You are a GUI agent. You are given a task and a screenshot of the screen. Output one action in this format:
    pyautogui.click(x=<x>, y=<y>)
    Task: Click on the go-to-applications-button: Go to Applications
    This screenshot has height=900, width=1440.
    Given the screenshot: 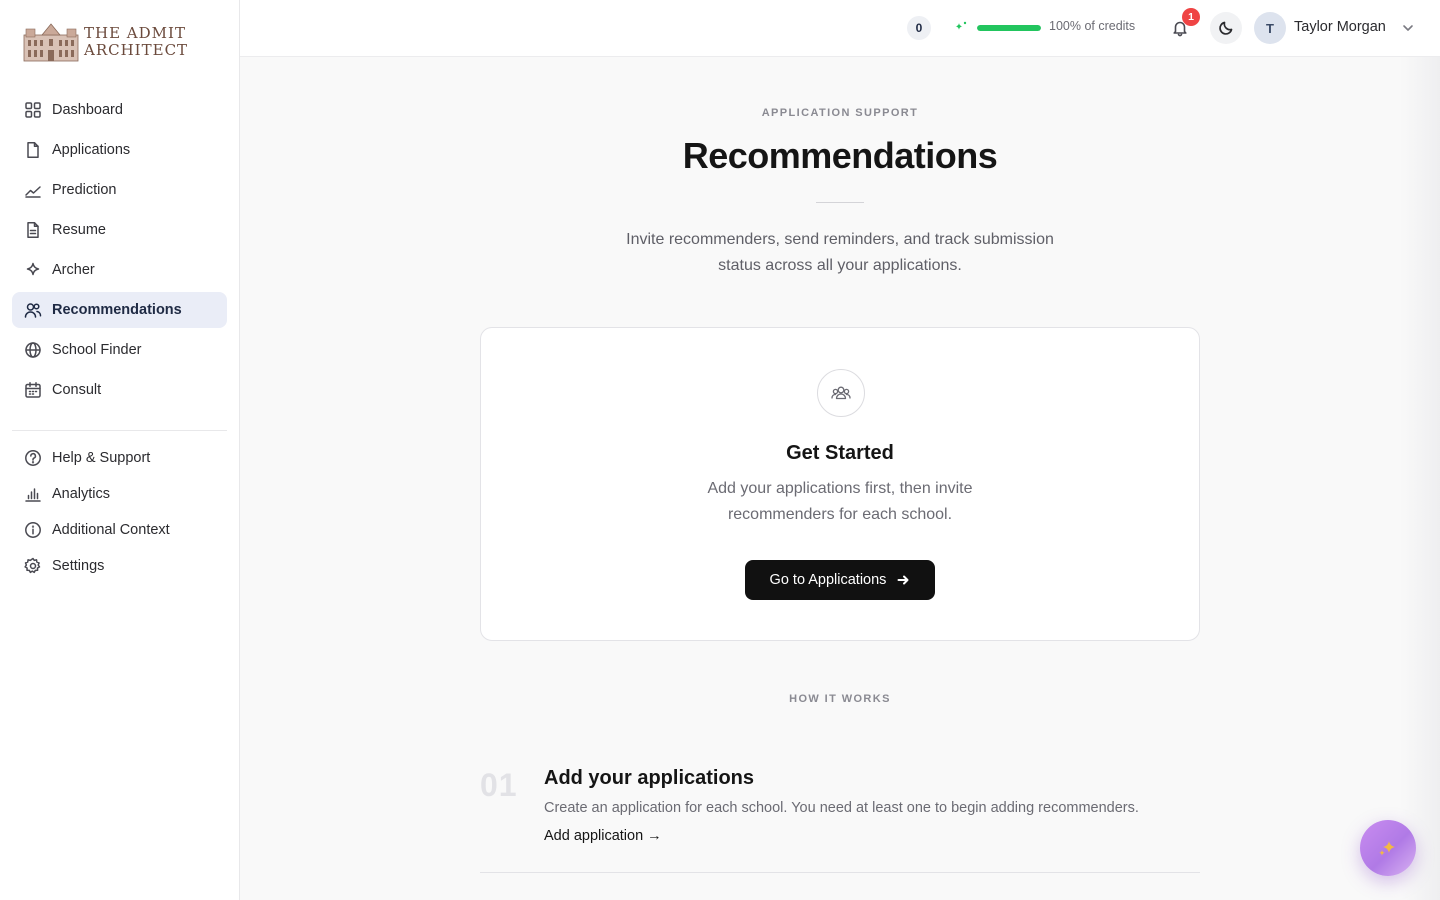 What is the action you would take?
    pyautogui.click(x=840, y=580)
    